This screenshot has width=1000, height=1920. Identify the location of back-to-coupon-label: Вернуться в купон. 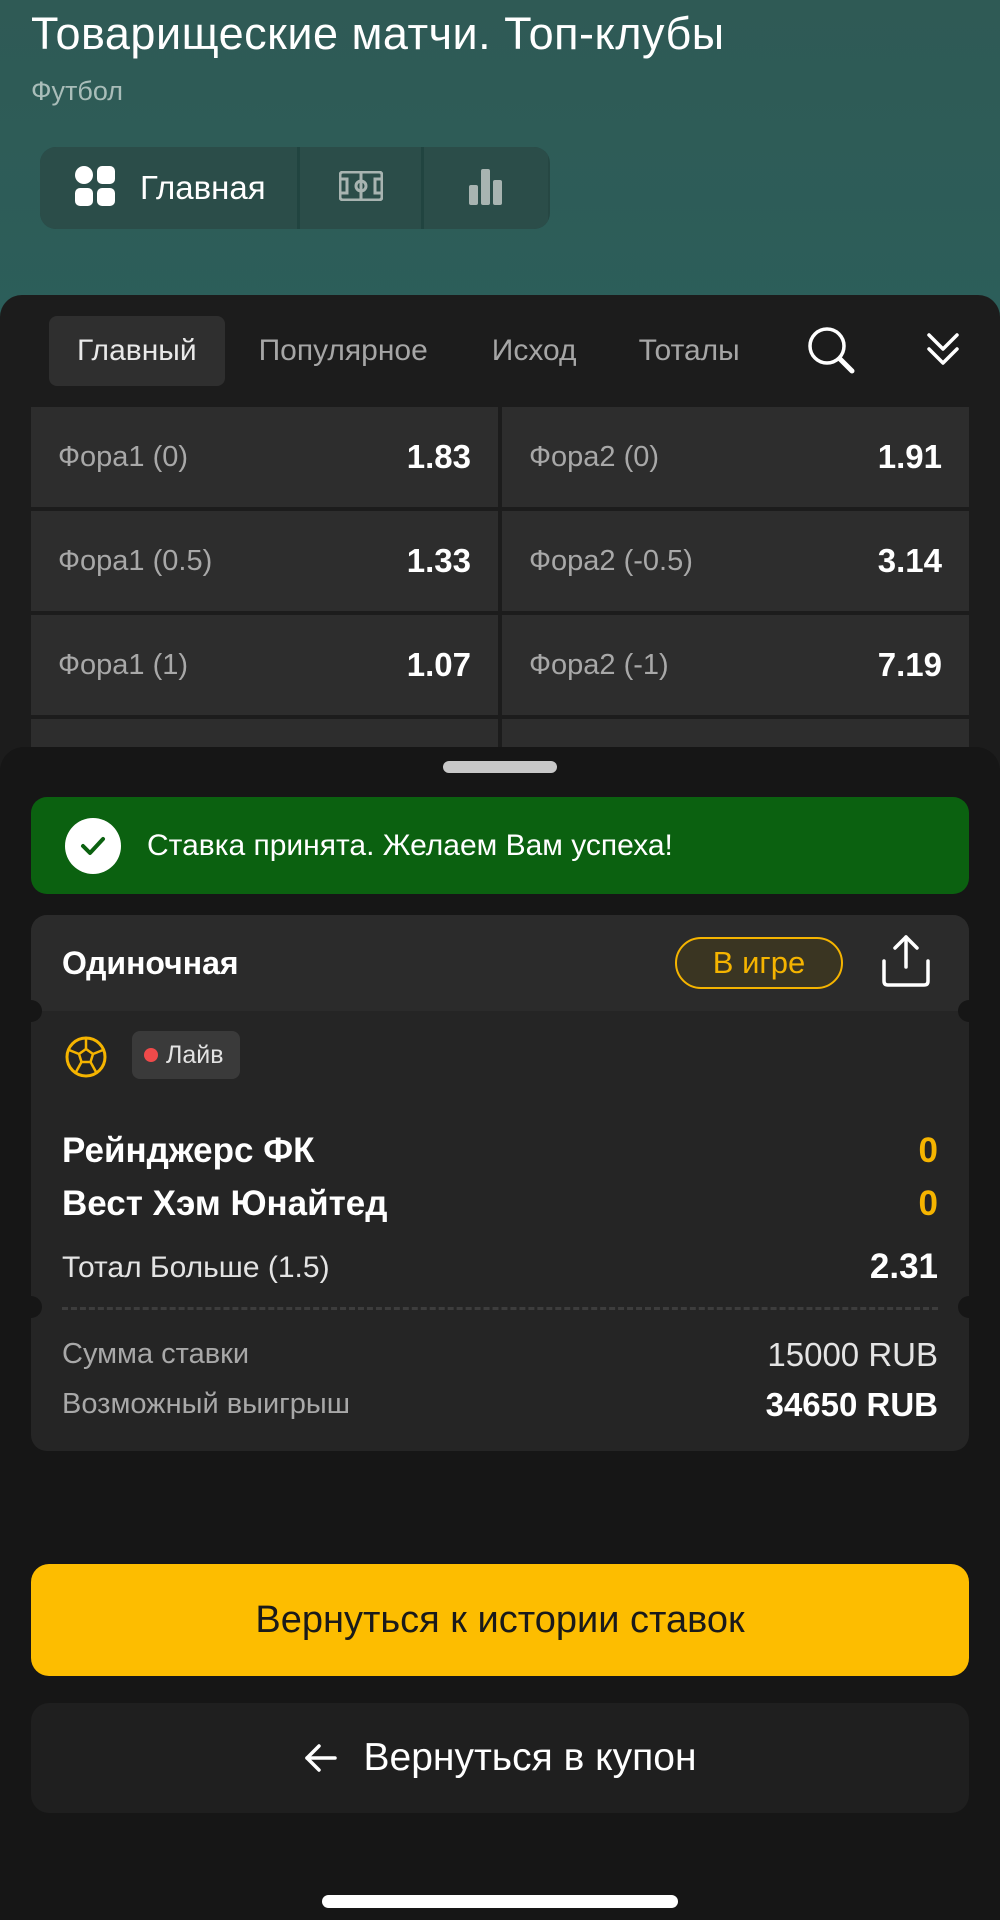
(530, 1757).